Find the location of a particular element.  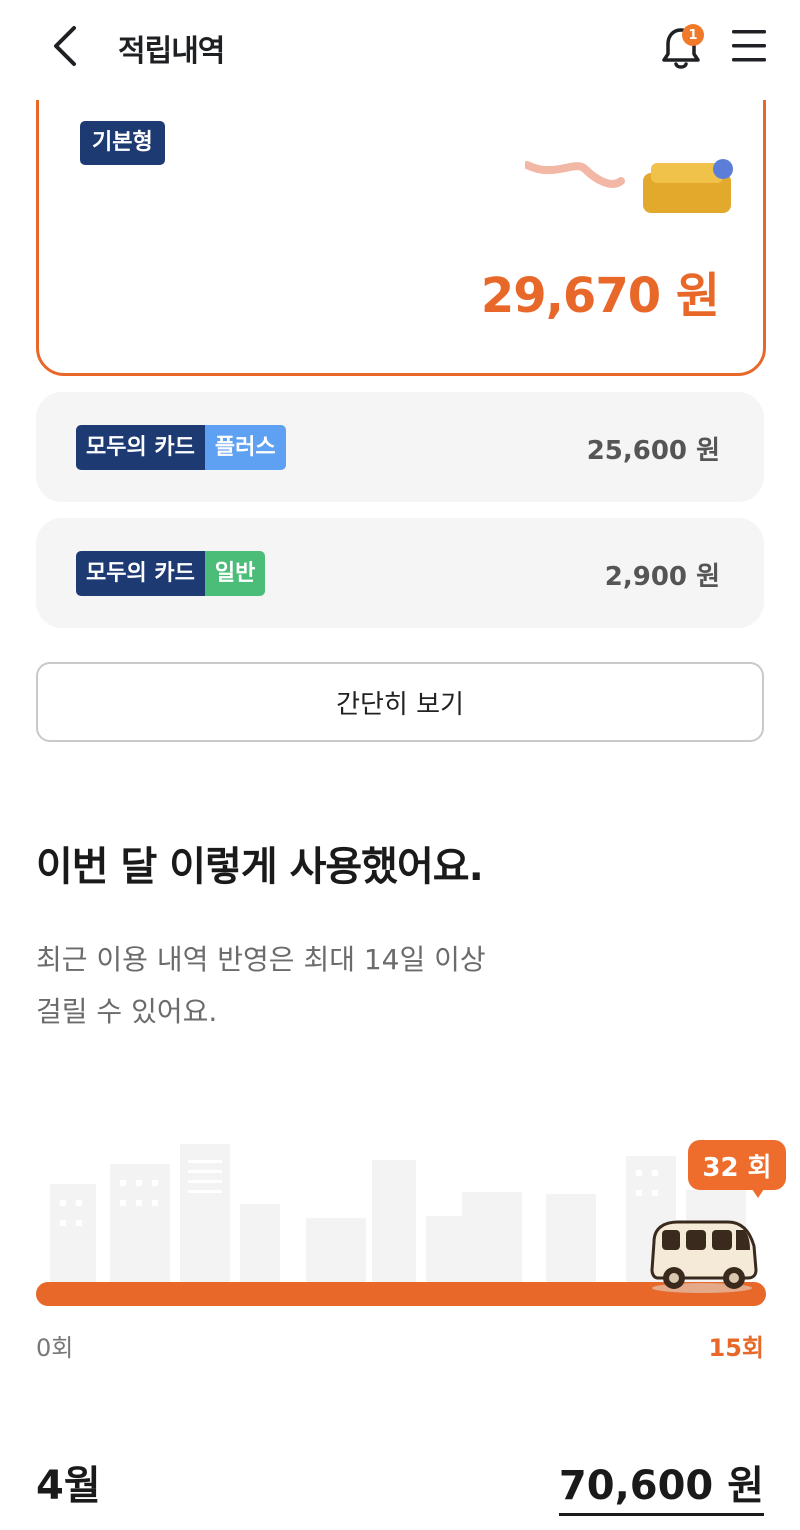

page-title: 적립내역 is located at coordinates (171, 51).